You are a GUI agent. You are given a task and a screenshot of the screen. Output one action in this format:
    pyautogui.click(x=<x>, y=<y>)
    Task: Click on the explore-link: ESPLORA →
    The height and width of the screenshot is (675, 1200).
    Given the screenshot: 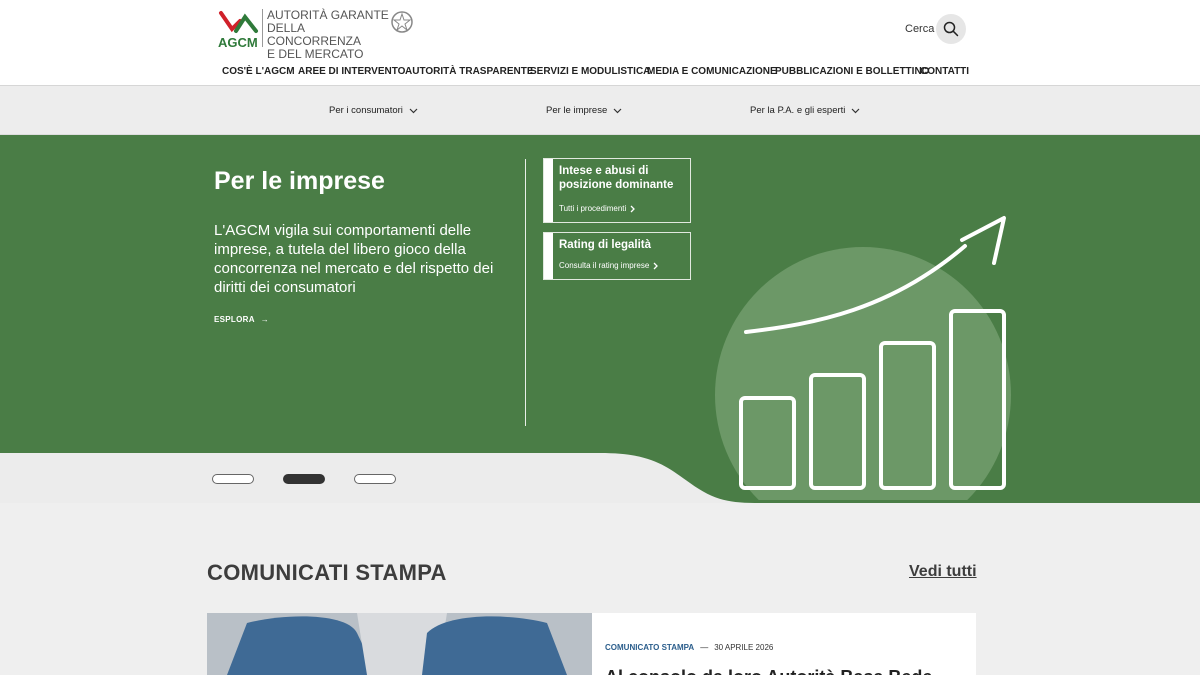 What is the action you would take?
    pyautogui.click(x=241, y=319)
    